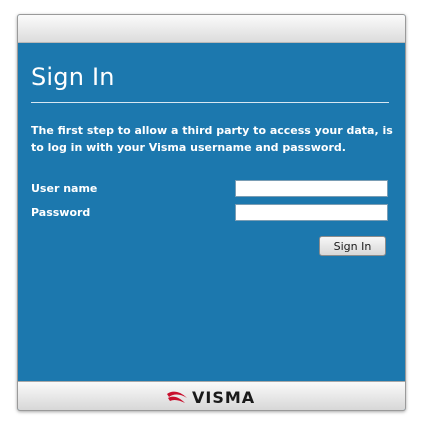 The width and height of the screenshot is (424, 427). What do you see at coordinates (73, 77) in the screenshot?
I see `page-title: Sign In` at bounding box center [73, 77].